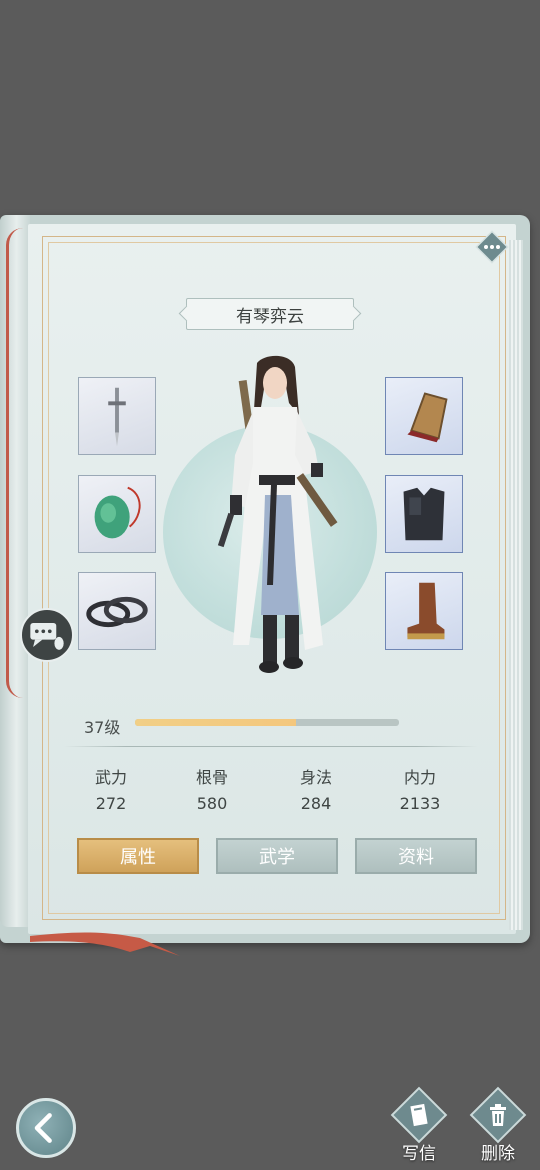 This screenshot has width=540, height=1170. What do you see at coordinates (216, 722) in the screenshot?
I see `level-progress-fill` at bounding box center [216, 722].